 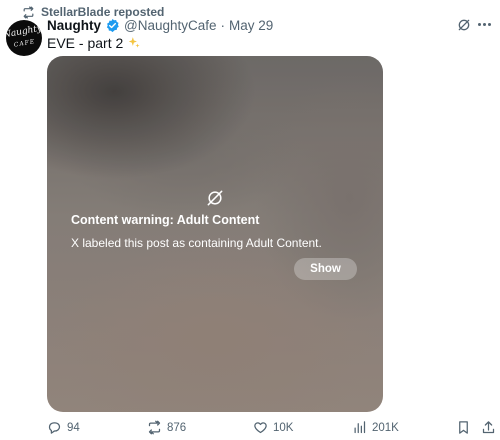 I want to click on tweet-text: EVE - part 2, so click(x=94, y=43).